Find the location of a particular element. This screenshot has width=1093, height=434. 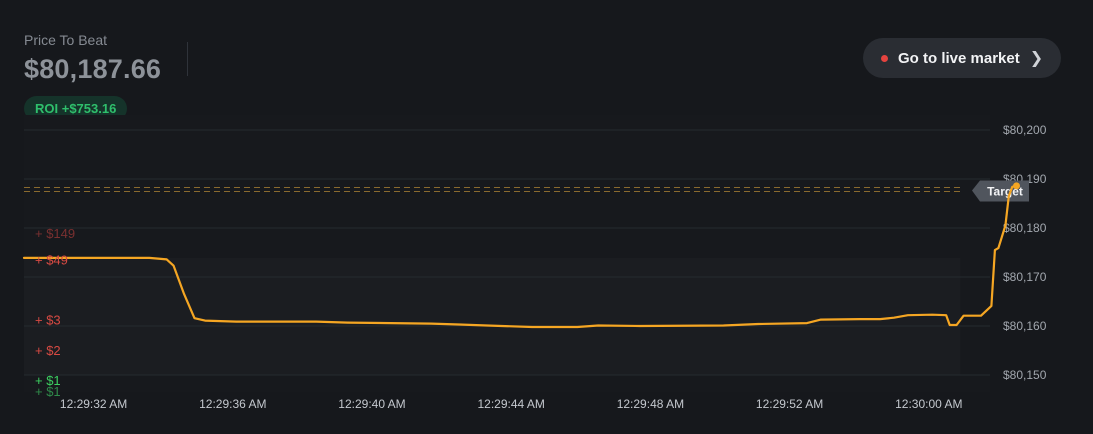

y-tick-label: $80,170 is located at coordinates (1025, 277).